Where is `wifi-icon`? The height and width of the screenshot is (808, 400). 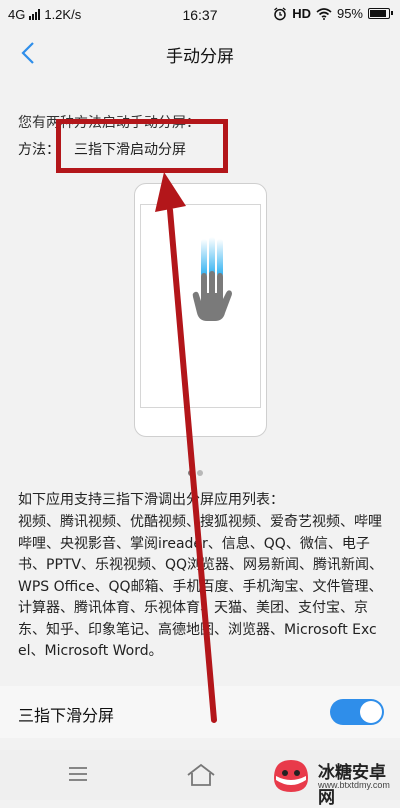
wifi-icon is located at coordinates (324, 13).